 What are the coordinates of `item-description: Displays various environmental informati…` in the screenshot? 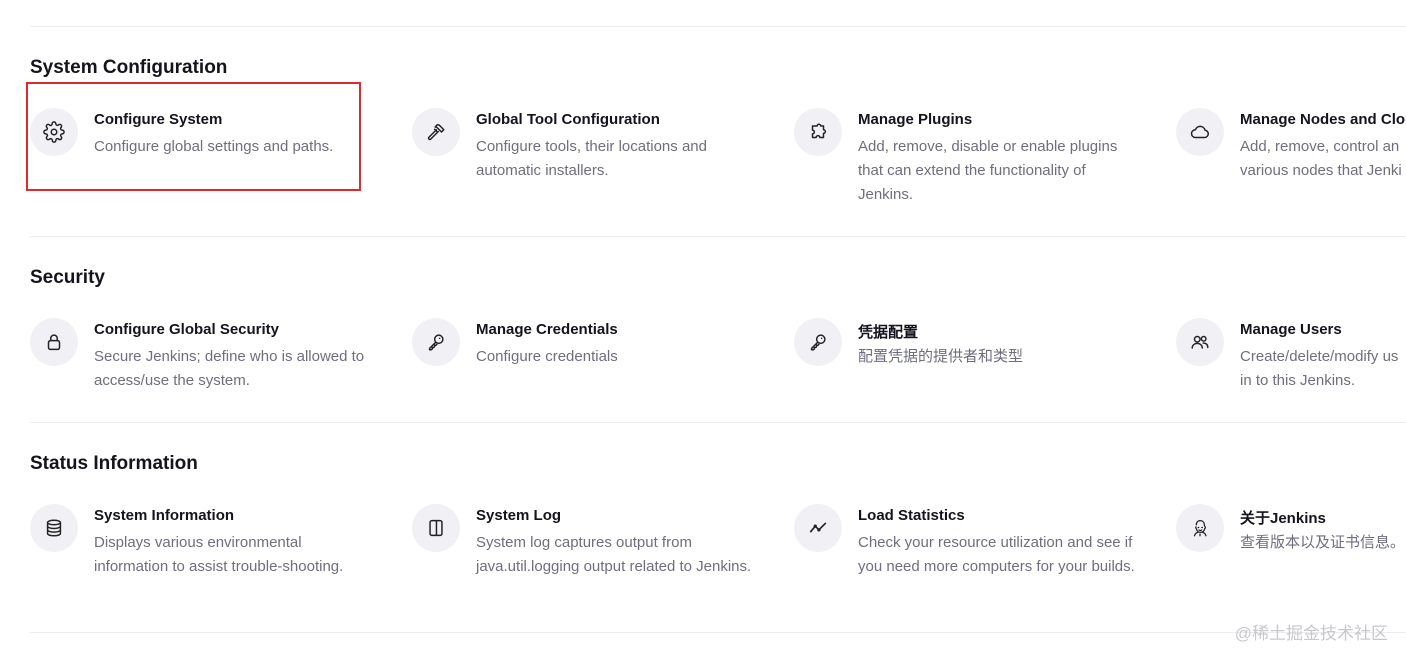 It's located at (219, 554).